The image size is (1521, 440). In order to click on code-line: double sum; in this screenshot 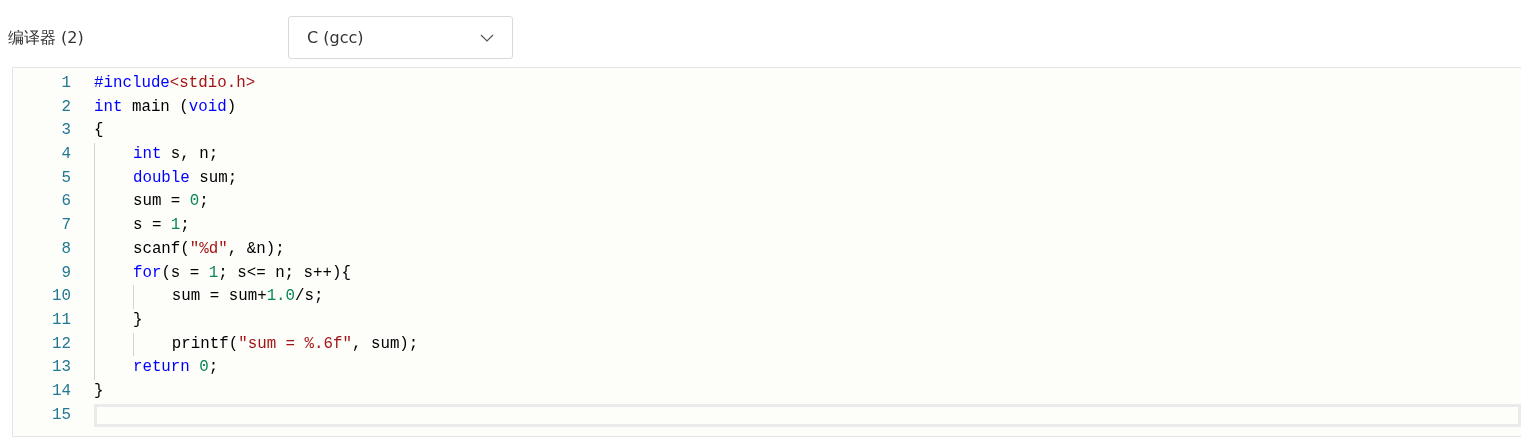, I will do `click(807, 178)`.